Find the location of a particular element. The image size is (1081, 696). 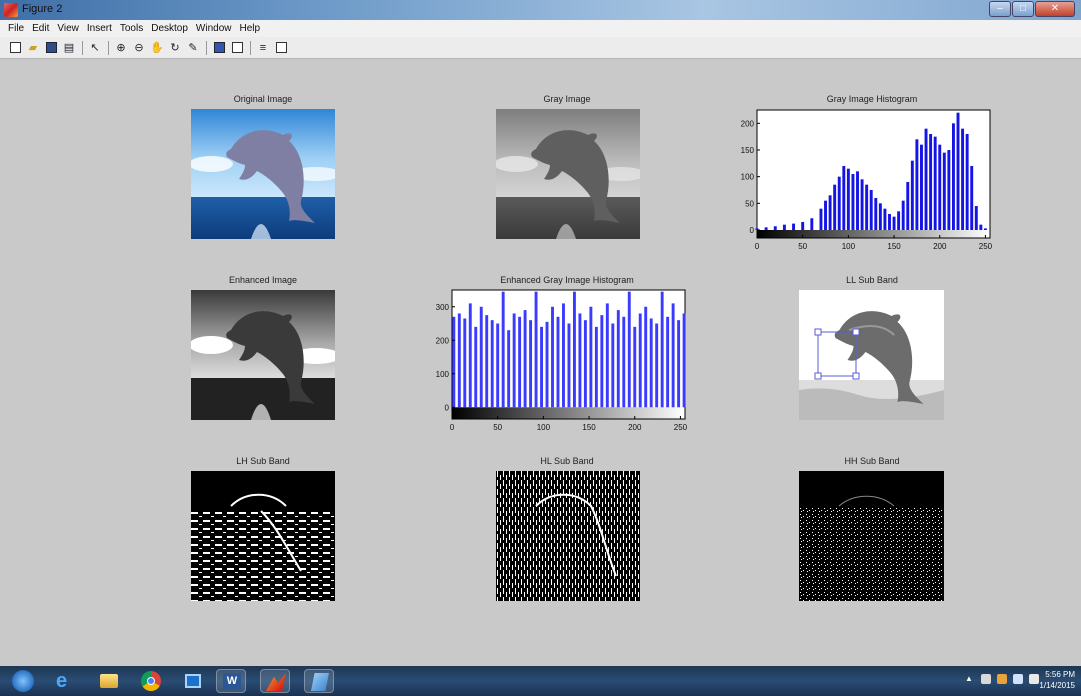

pan-icon: ✋ is located at coordinates (157, 48).